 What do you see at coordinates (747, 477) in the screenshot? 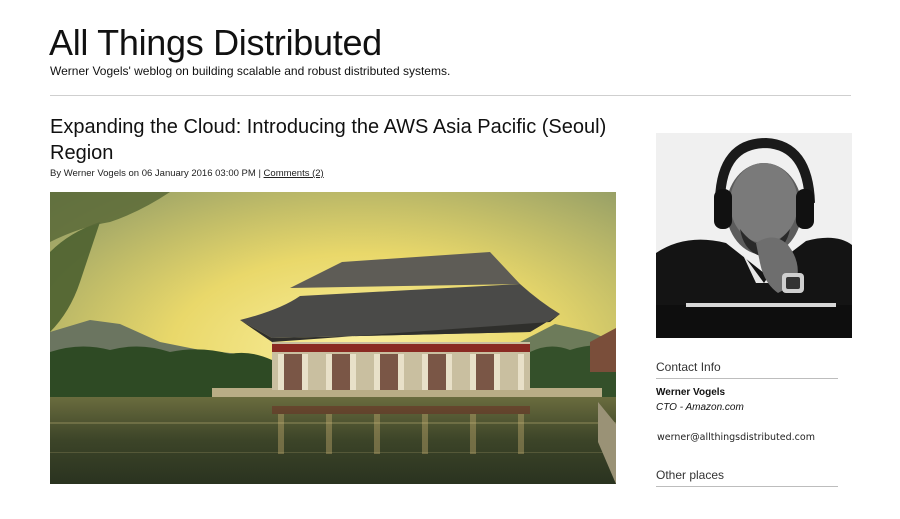
I see `other-places-heading: Other places` at bounding box center [747, 477].